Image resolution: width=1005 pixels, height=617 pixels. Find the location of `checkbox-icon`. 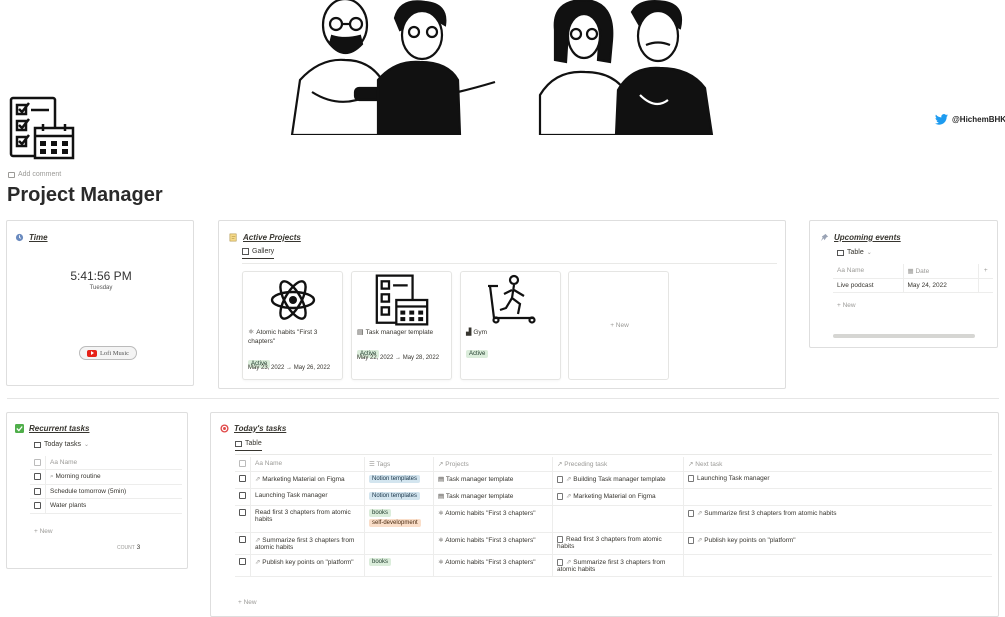

checkbox-icon is located at coordinates (37, 462).